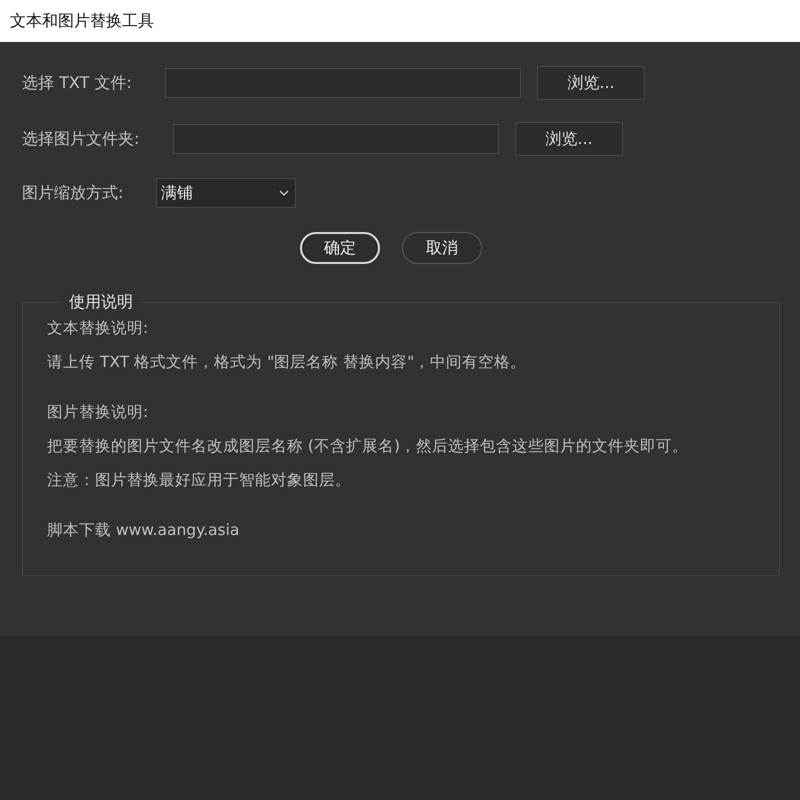 The height and width of the screenshot is (800, 800). What do you see at coordinates (442, 248) in the screenshot?
I see `cancel-button: 取消` at bounding box center [442, 248].